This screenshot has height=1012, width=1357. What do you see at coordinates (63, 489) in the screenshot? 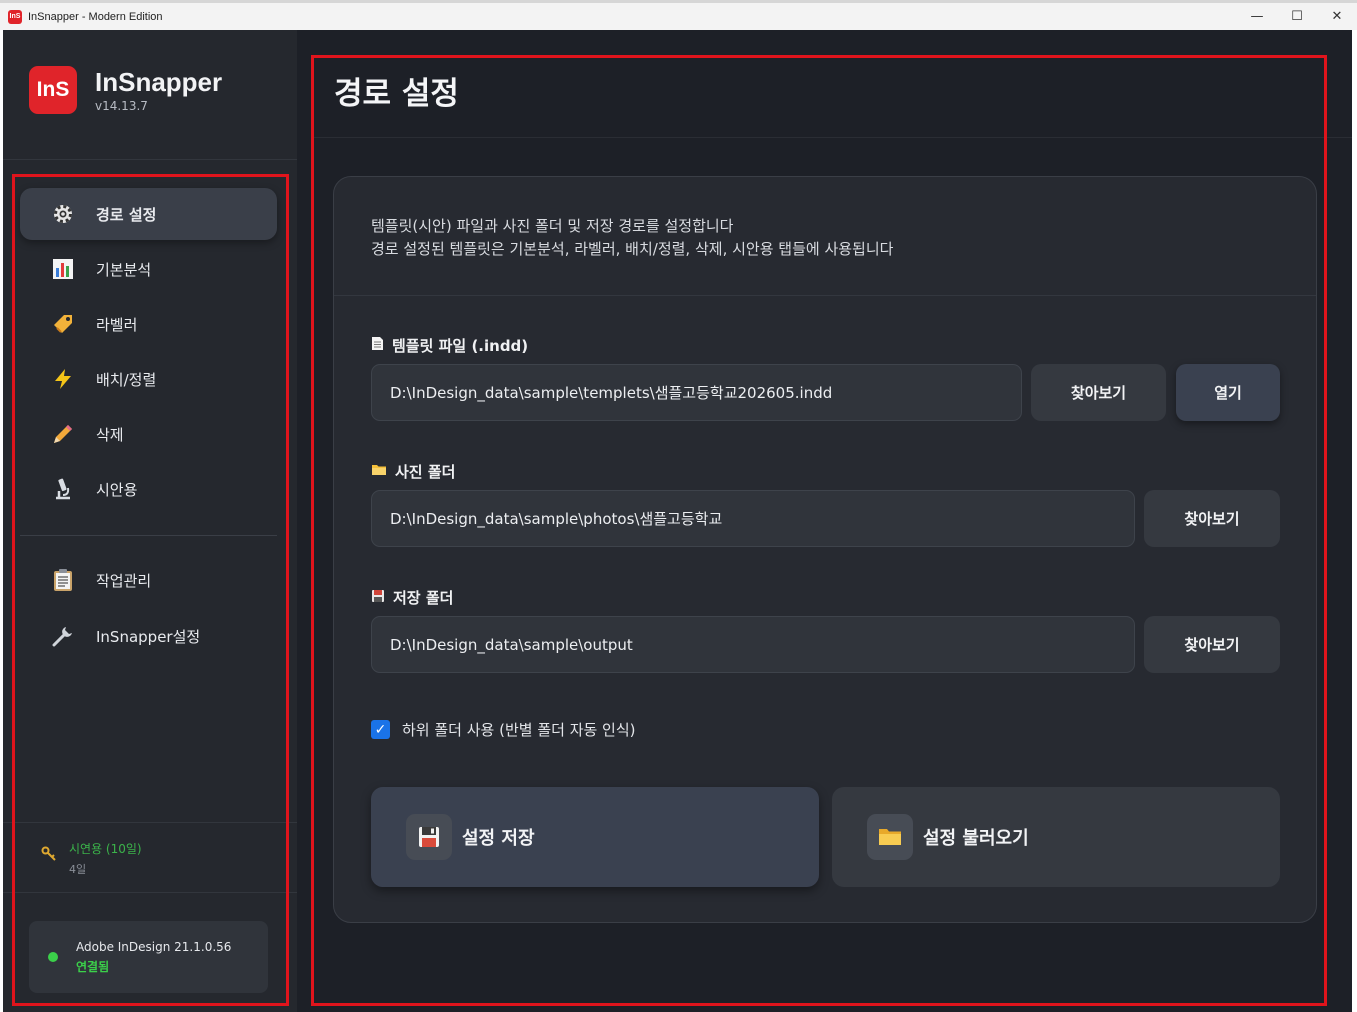
I see `microscope-icon` at bounding box center [63, 489].